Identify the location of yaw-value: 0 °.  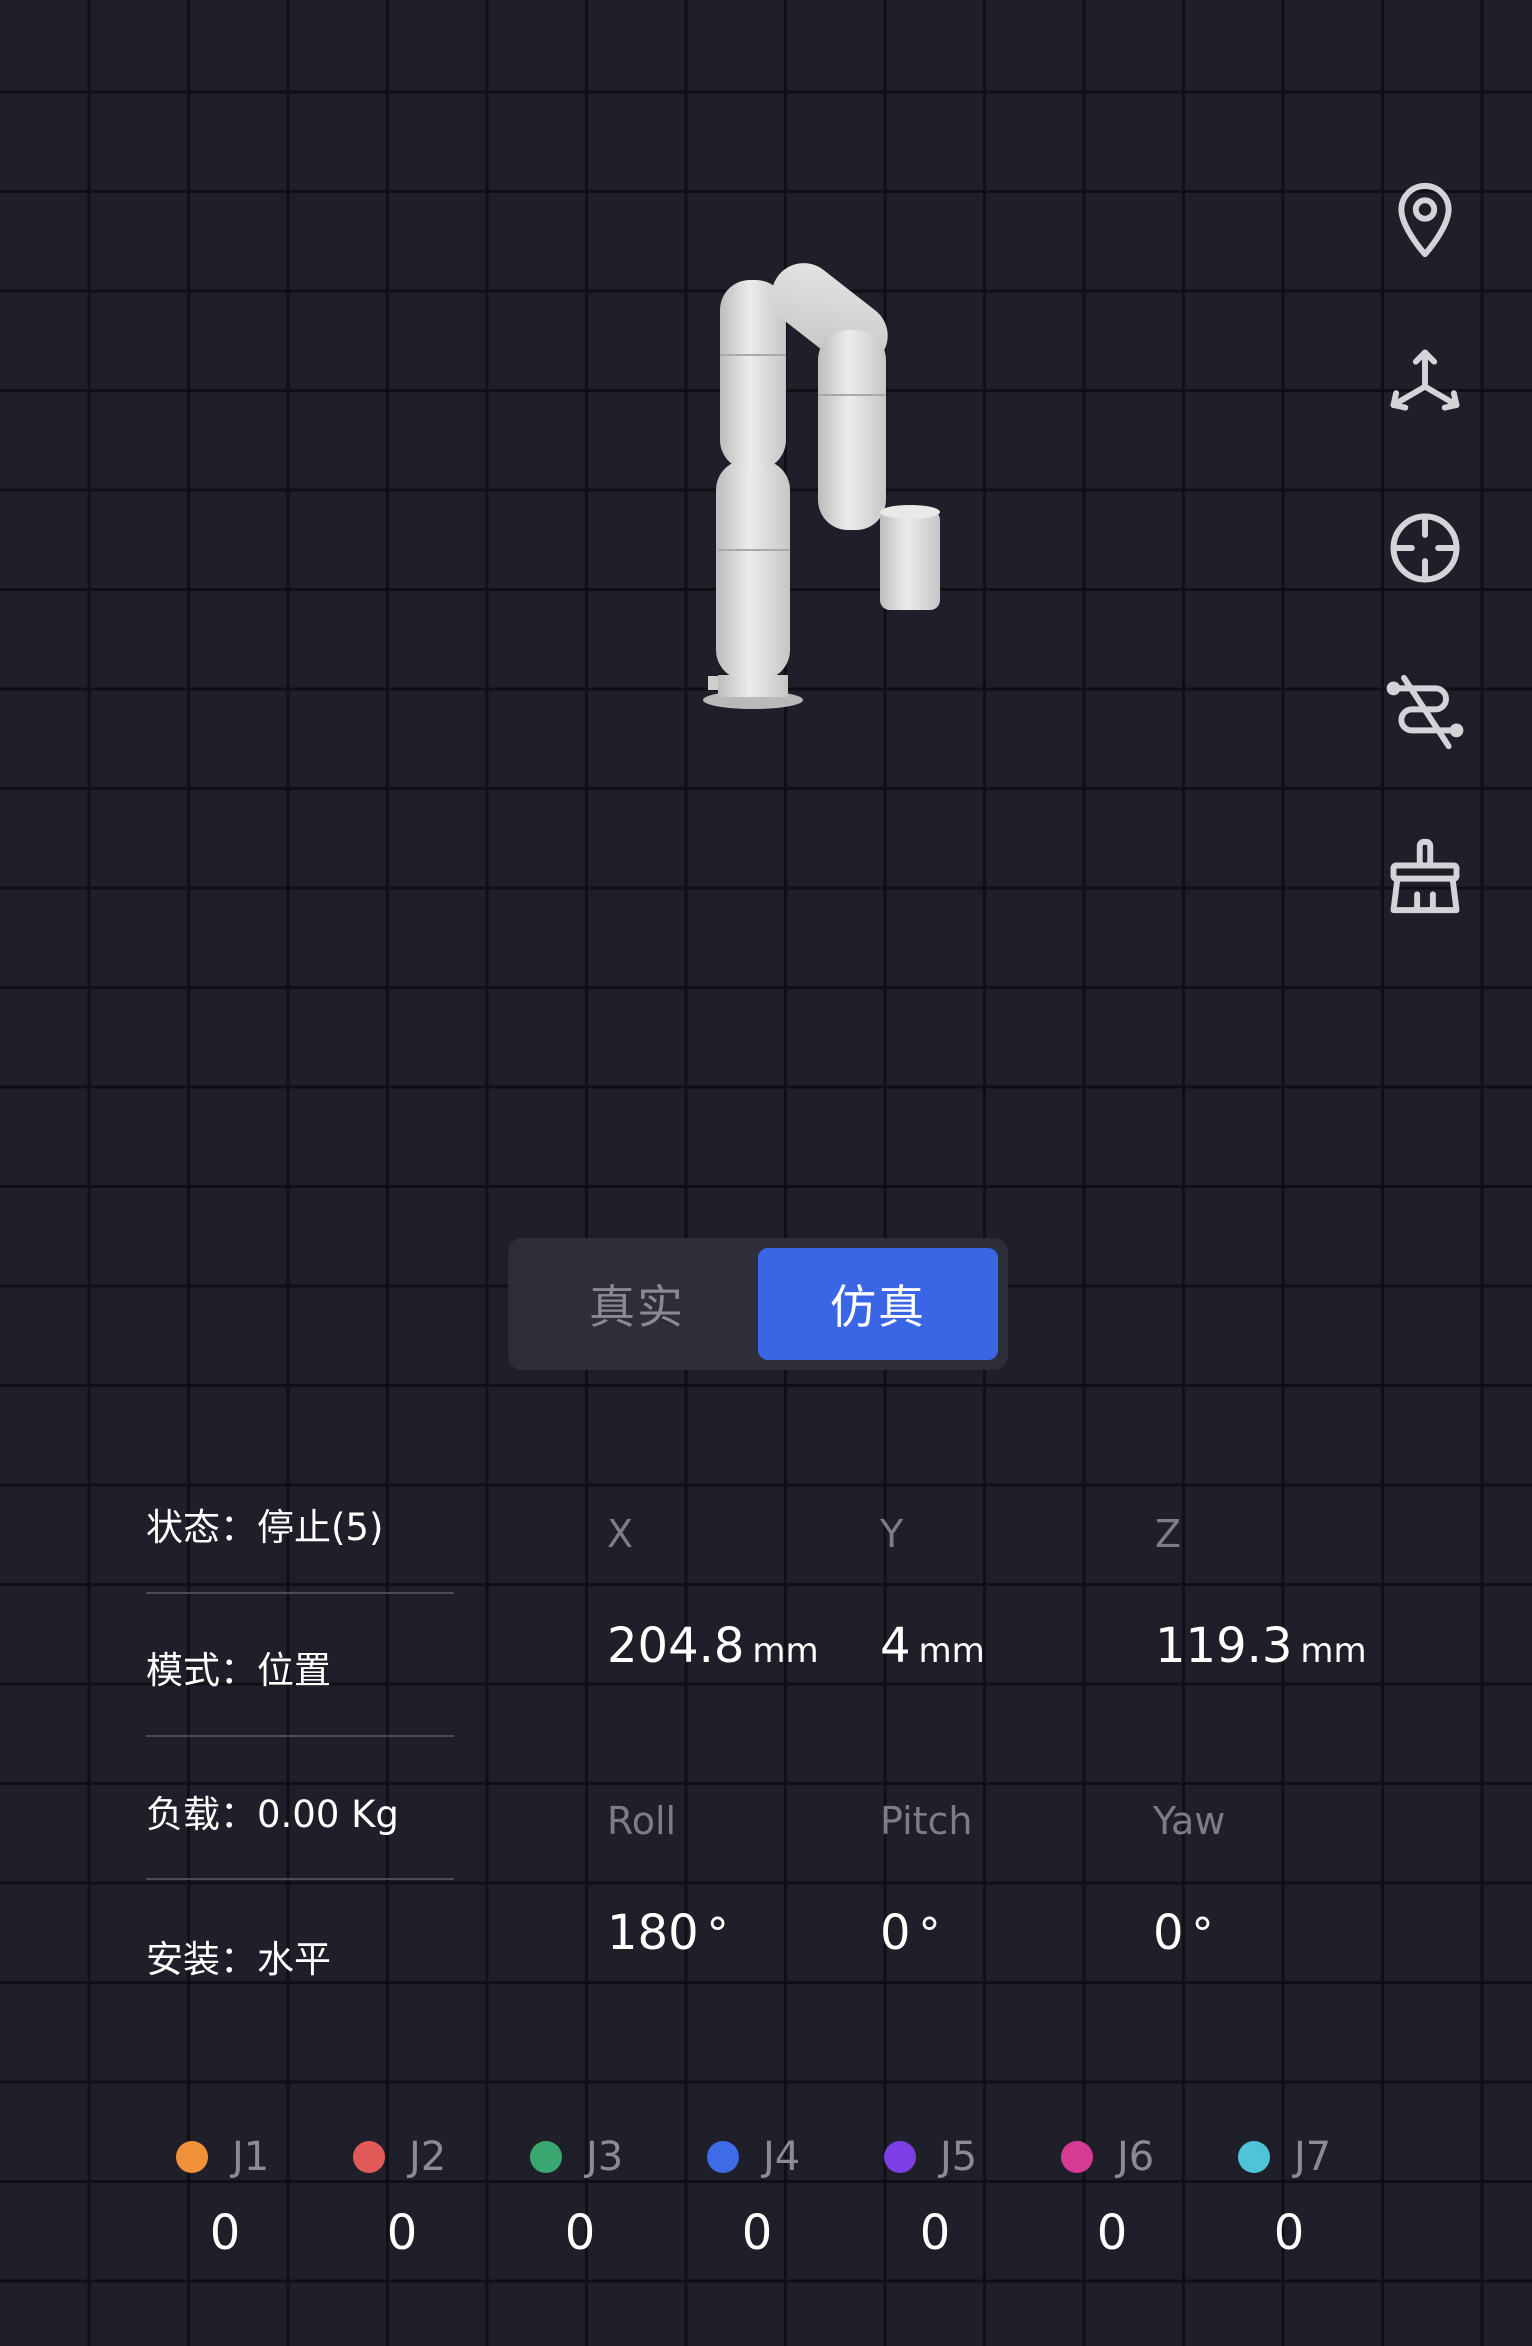
(1183, 1933).